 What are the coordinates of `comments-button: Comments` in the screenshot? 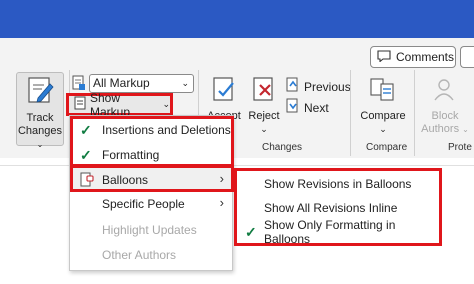 It's located at (413, 57).